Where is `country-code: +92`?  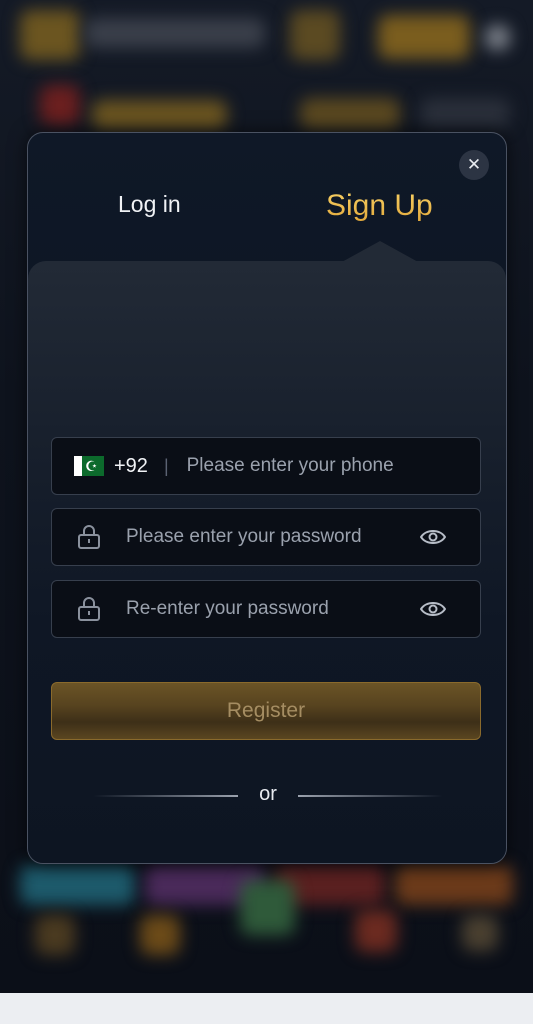
country-code: +92 is located at coordinates (131, 466).